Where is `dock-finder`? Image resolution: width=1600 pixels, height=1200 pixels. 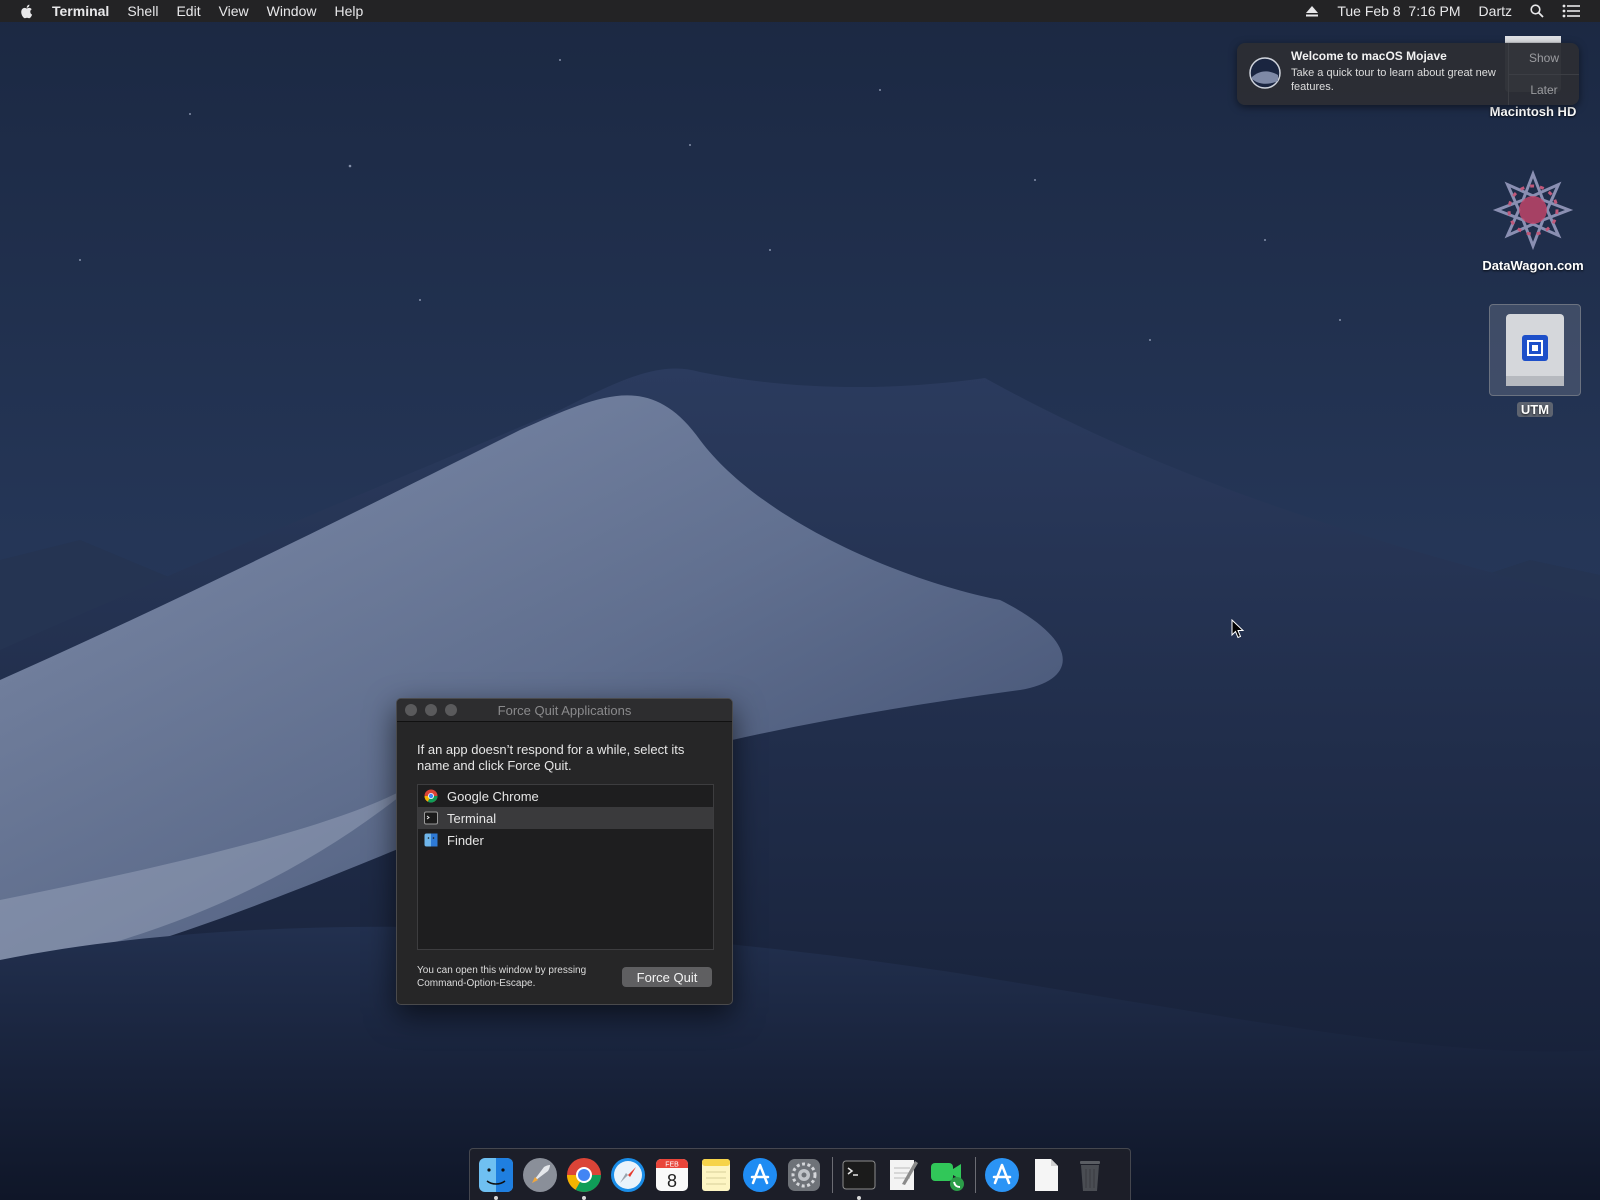
dock-finder is located at coordinates (496, 1178).